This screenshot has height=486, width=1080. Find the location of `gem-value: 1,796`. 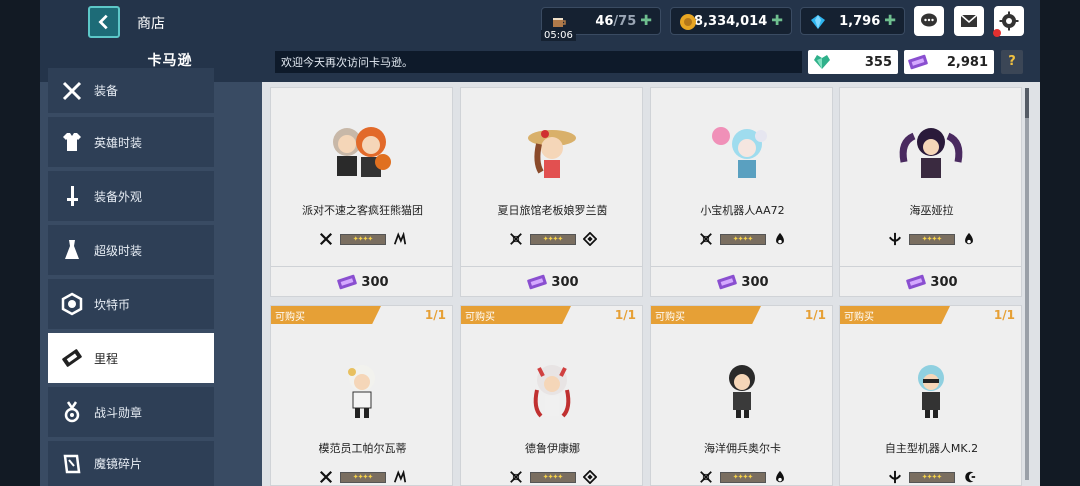

gem-value: 1,796 is located at coordinates (860, 21).